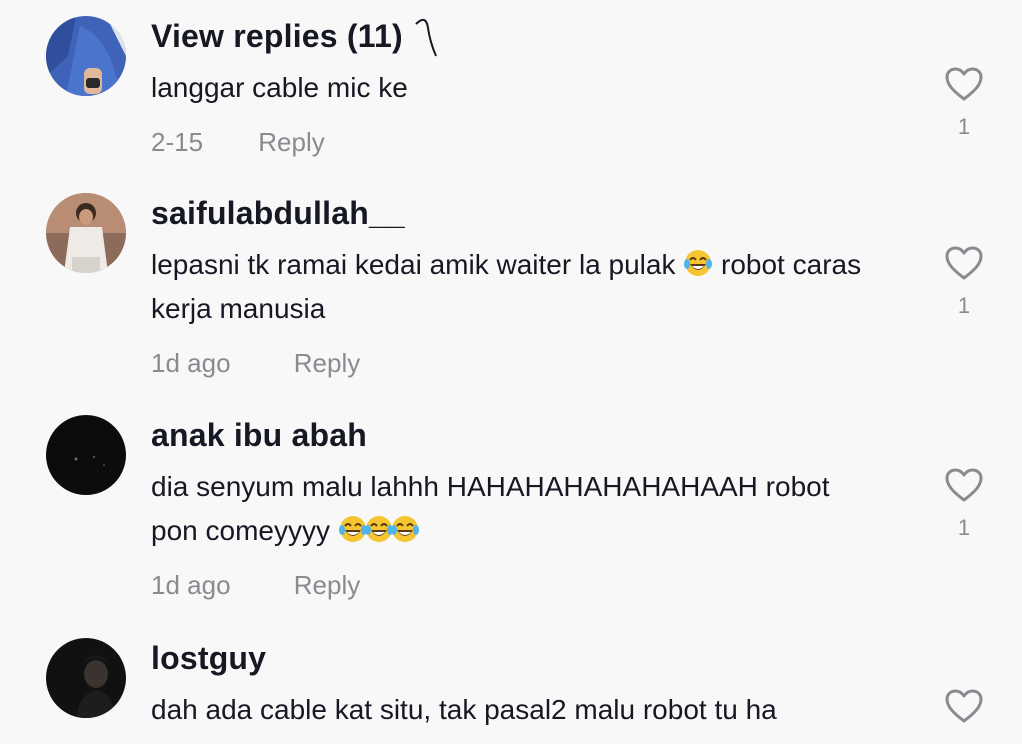 Image resolution: width=1022 pixels, height=744 pixels. Describe the element at coordinates (177, 142) in the screenshot. I see `comment-date: 2-15` at that location.